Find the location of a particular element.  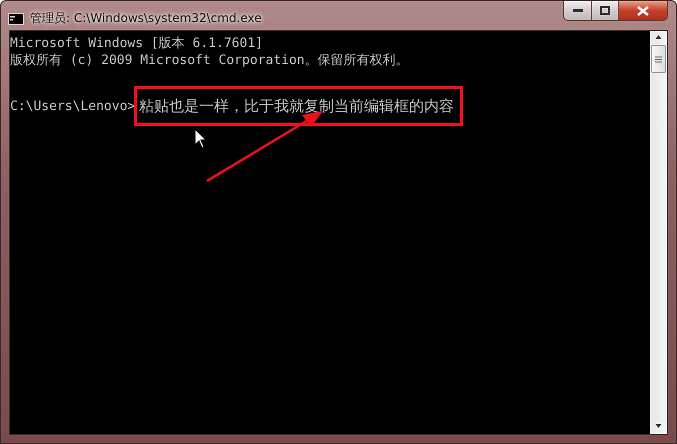

scroll-thumb is located at coordinates (658, 59).